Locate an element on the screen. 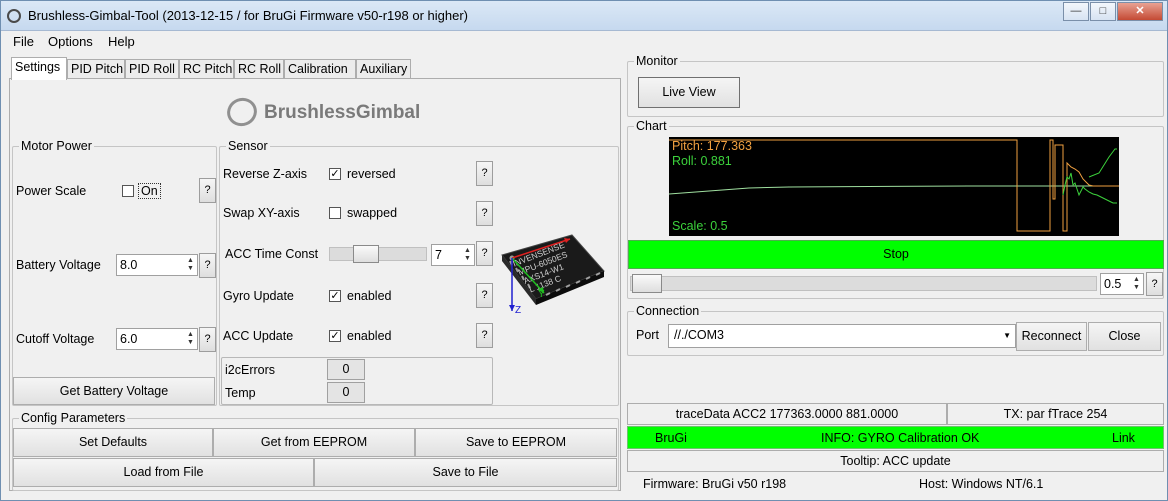  acc-time-slider-handle is located at coordinates (366, 254).